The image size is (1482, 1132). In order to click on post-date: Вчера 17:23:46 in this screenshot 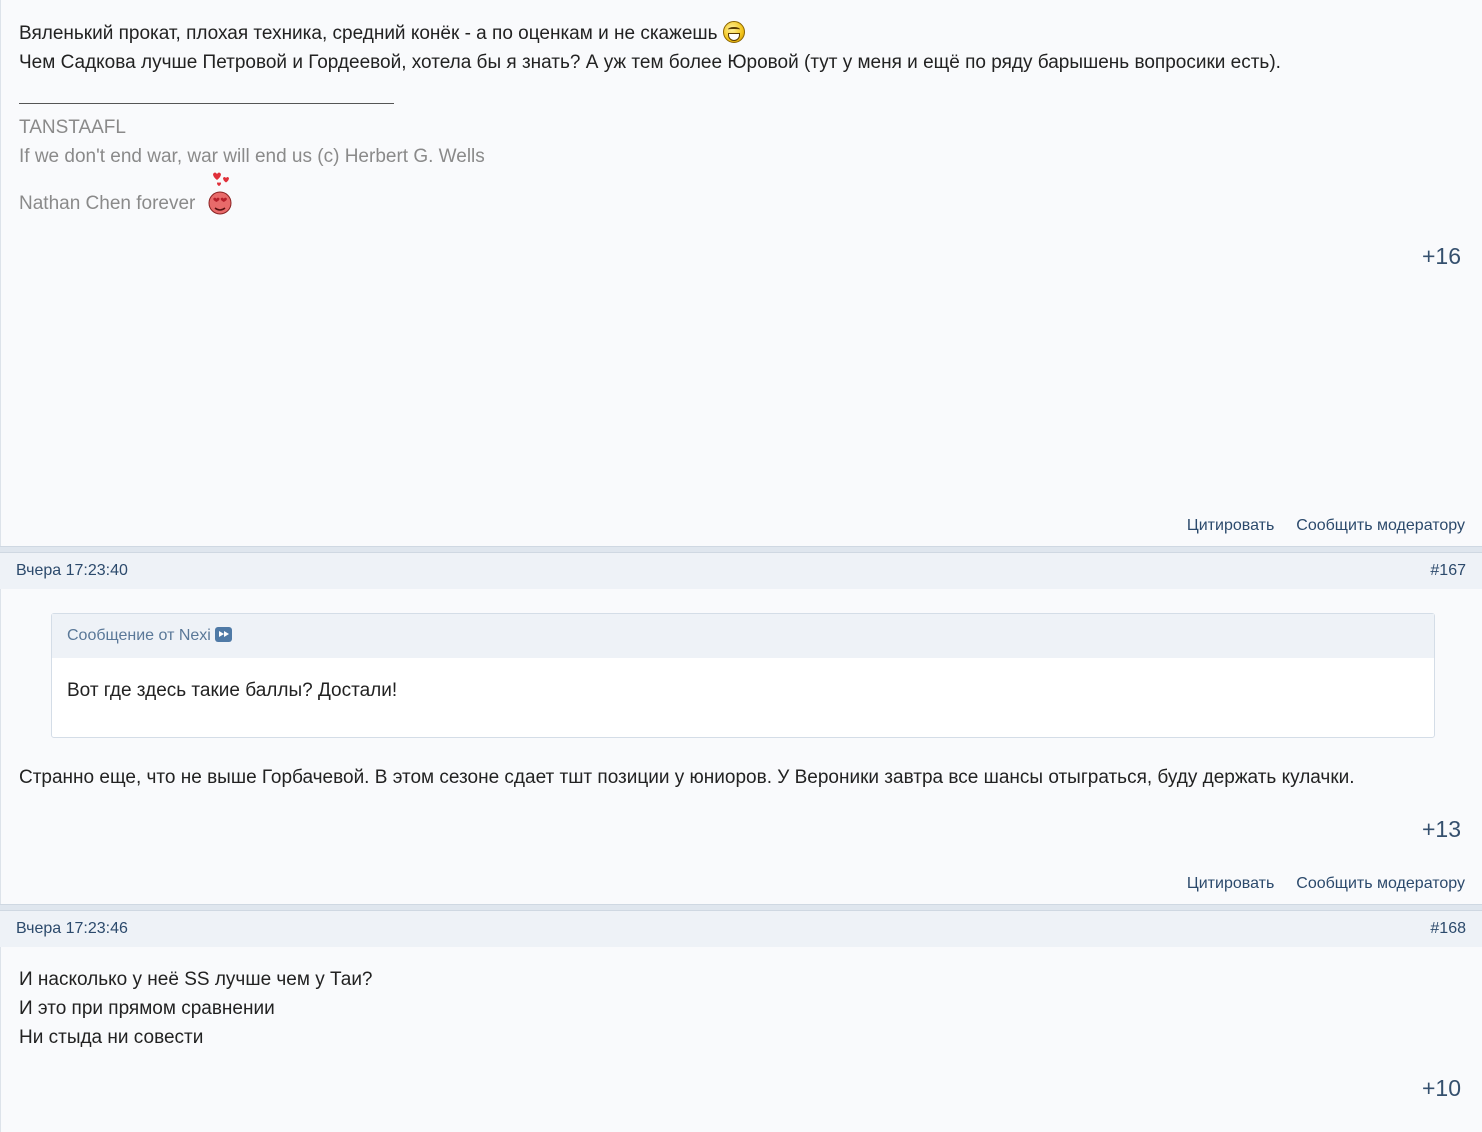, I will do `click(72, 929)`.